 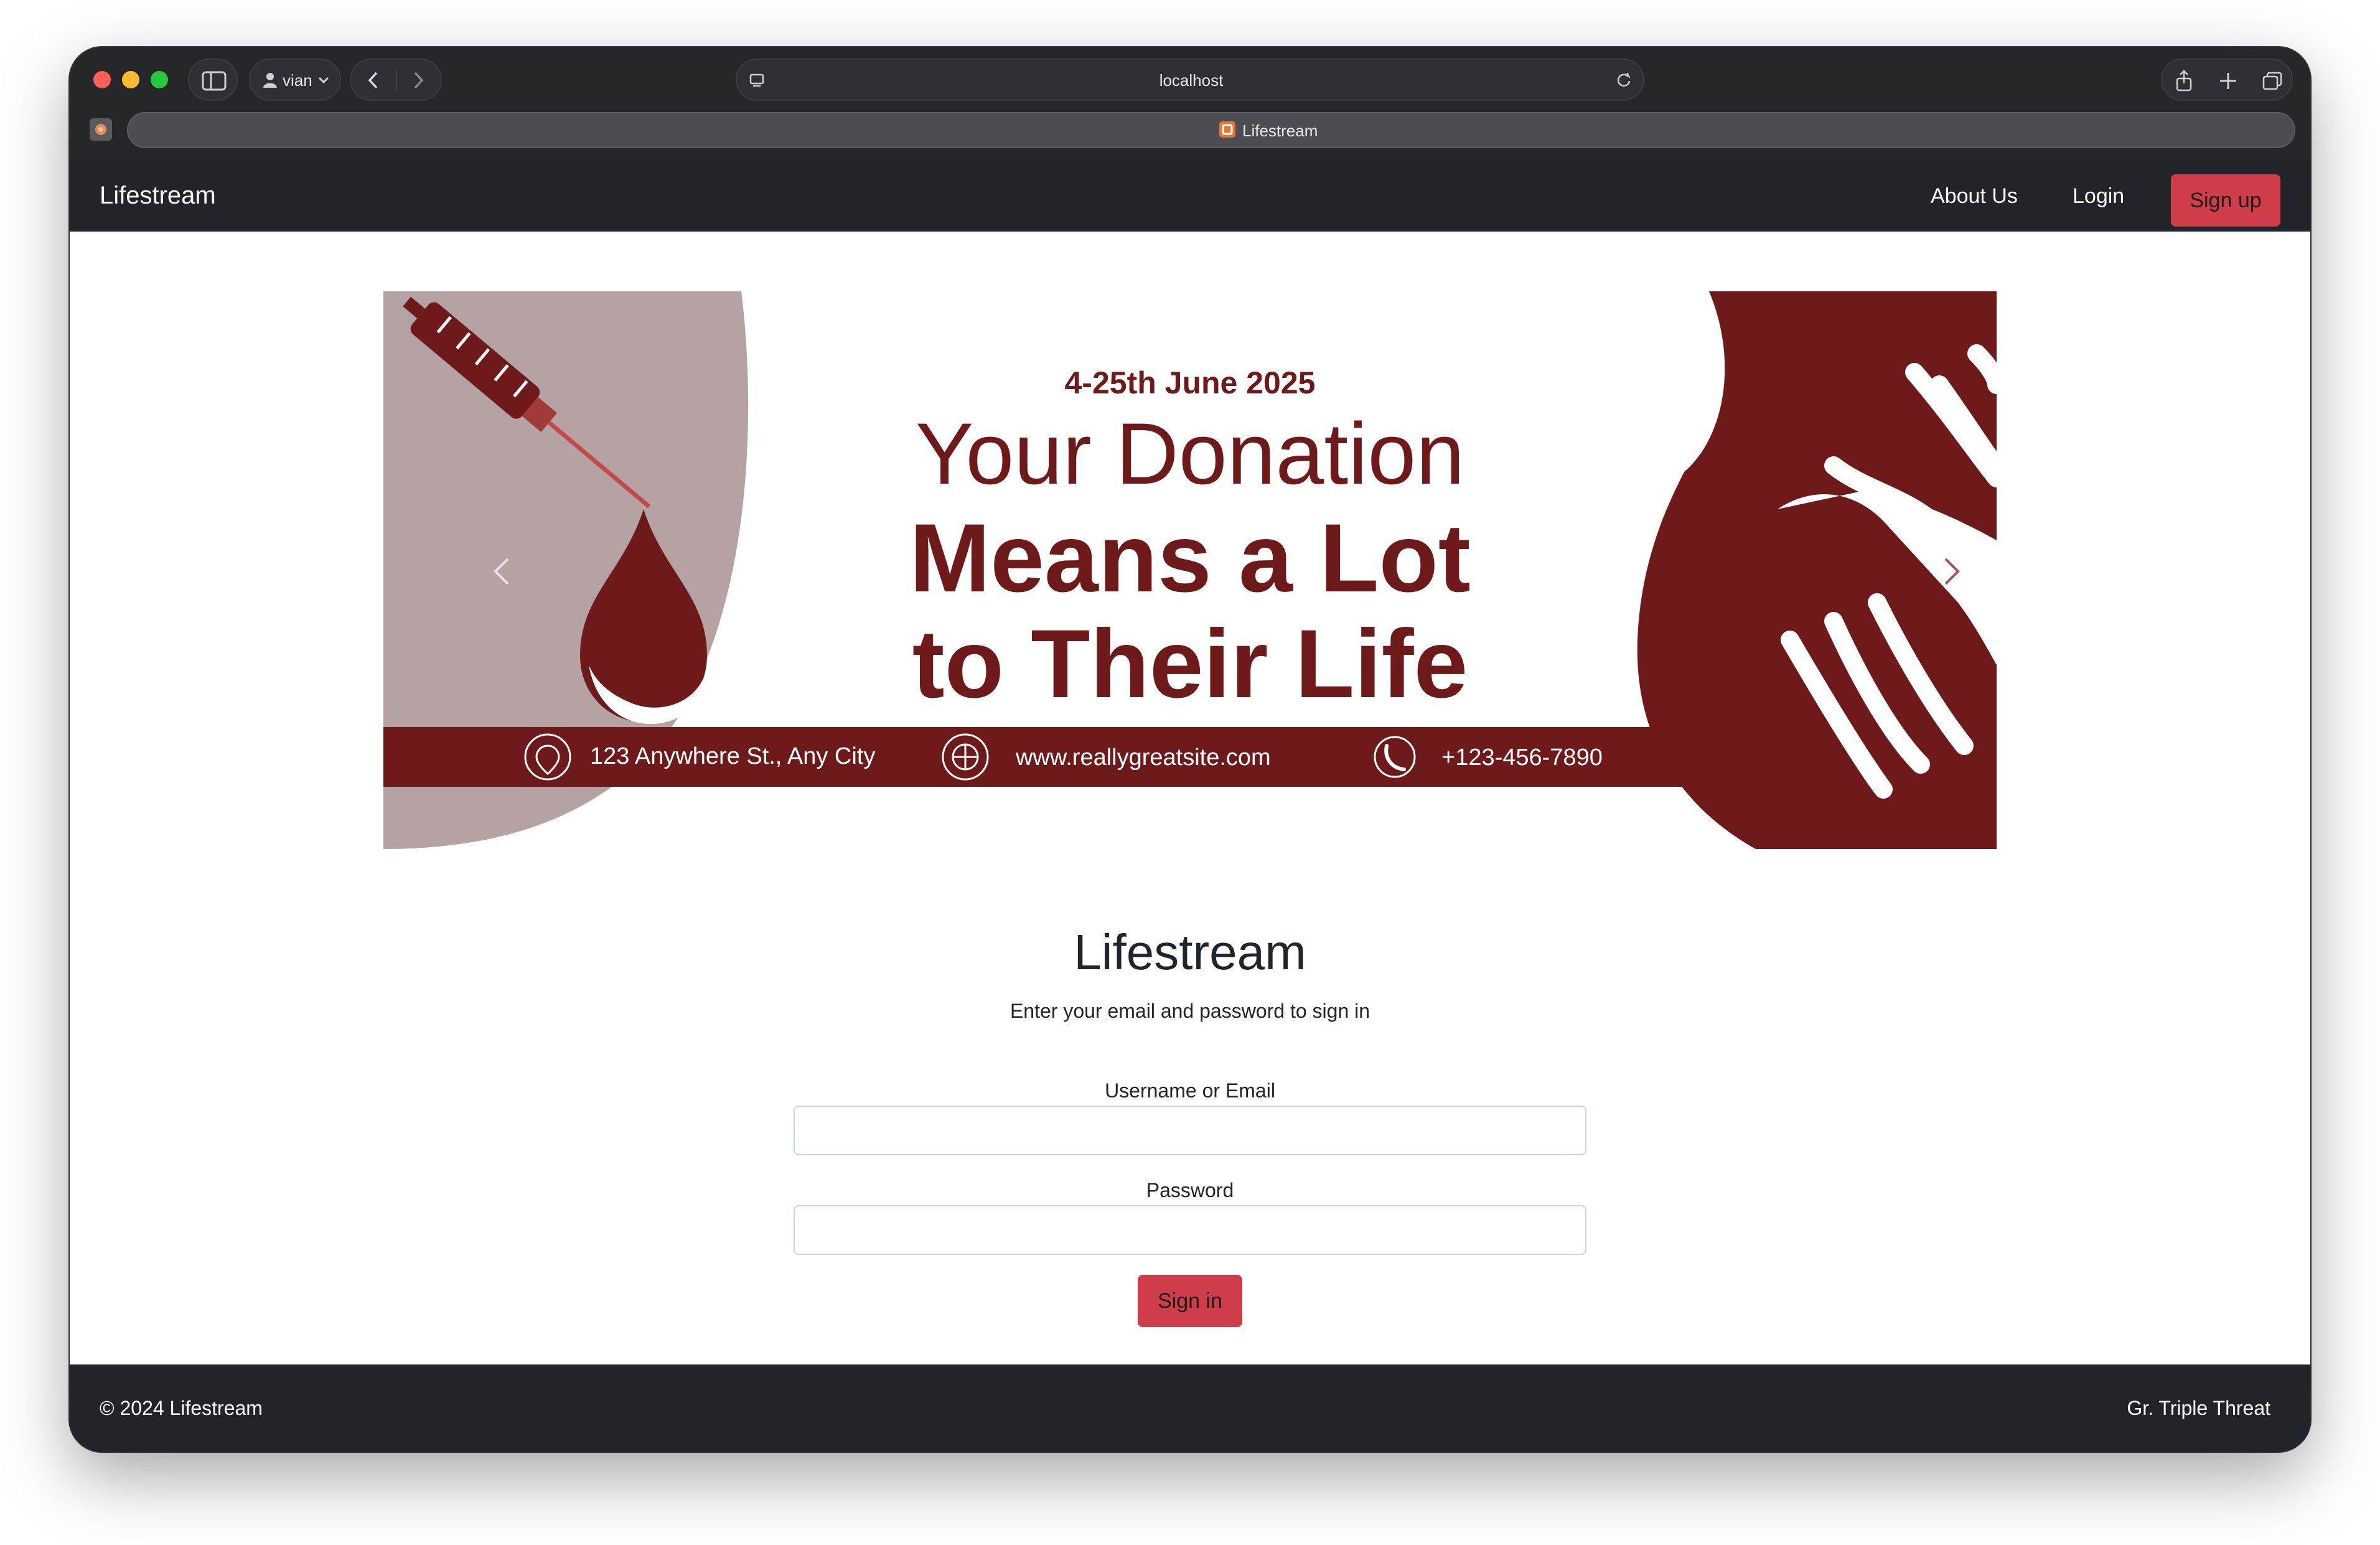 I want to click on window-actions, so click(x=2227, y=80).